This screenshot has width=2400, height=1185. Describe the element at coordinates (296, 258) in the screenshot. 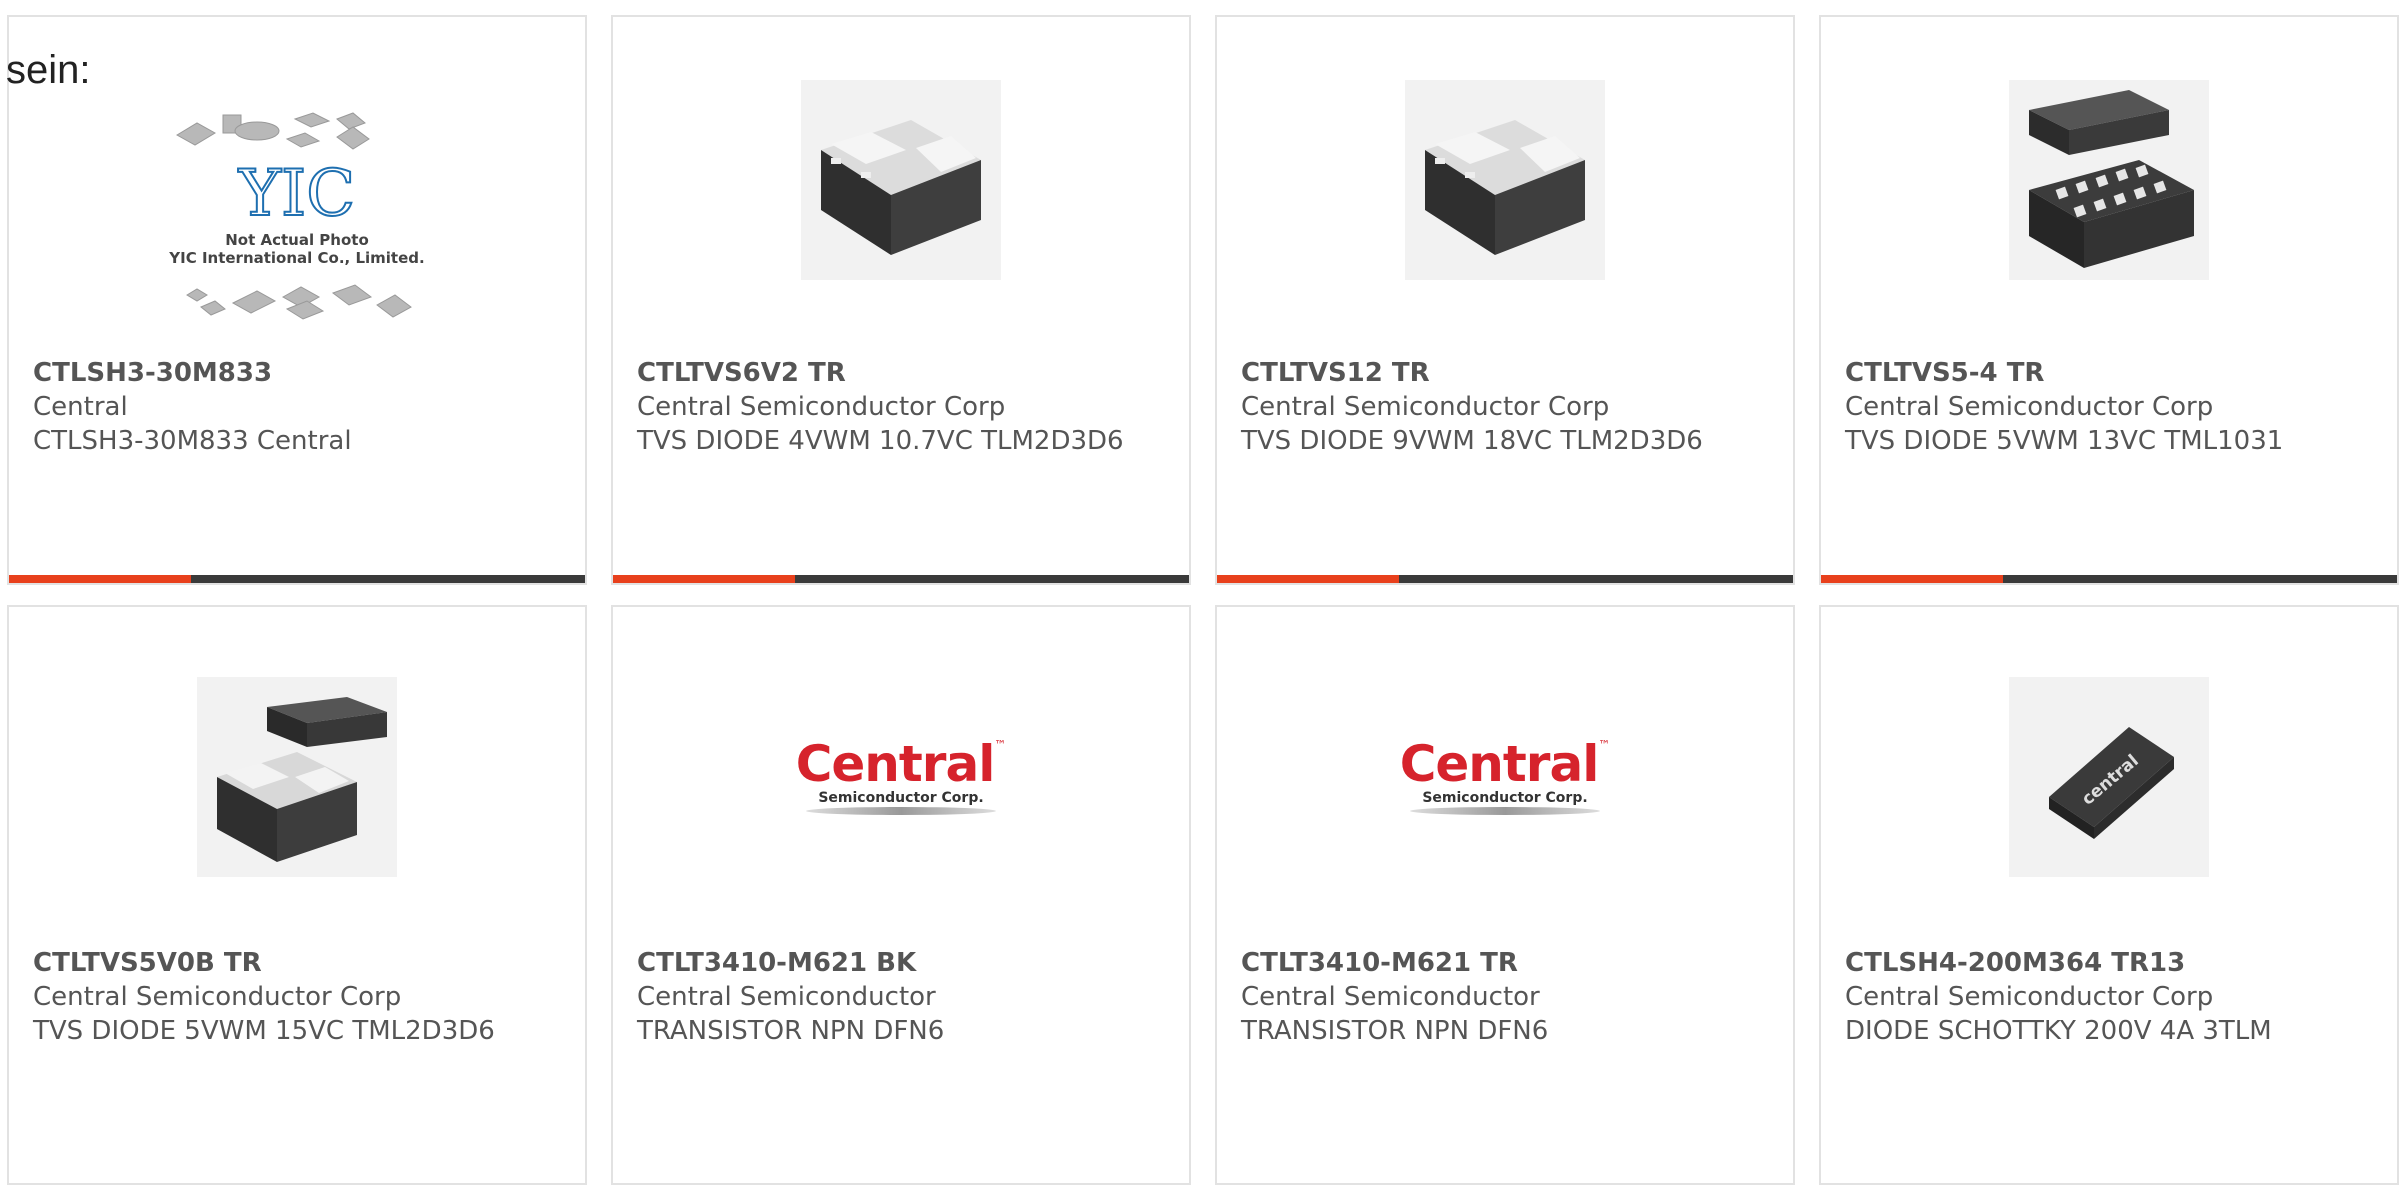

I see `image-caption: YIC International Co., Limited.` at that location.